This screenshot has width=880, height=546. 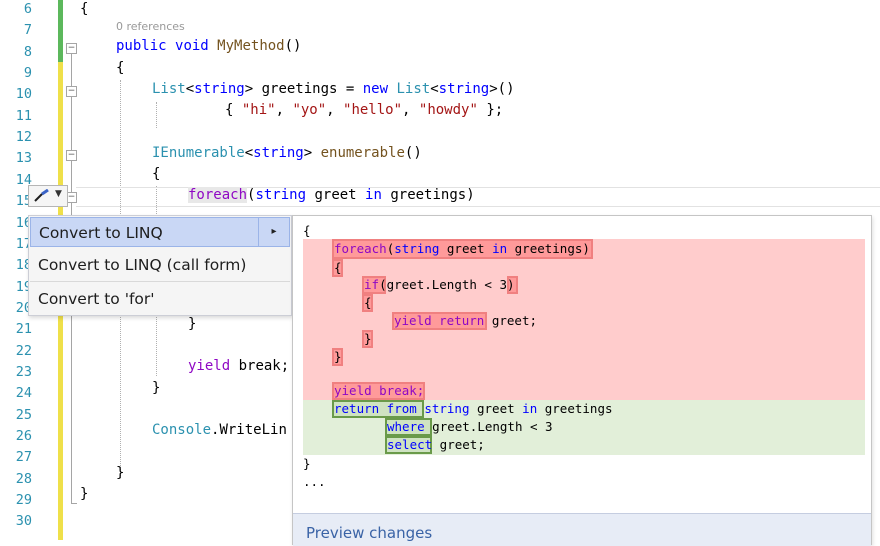 I want to click on preview-line: yield break;, so click(x=379, y=390).